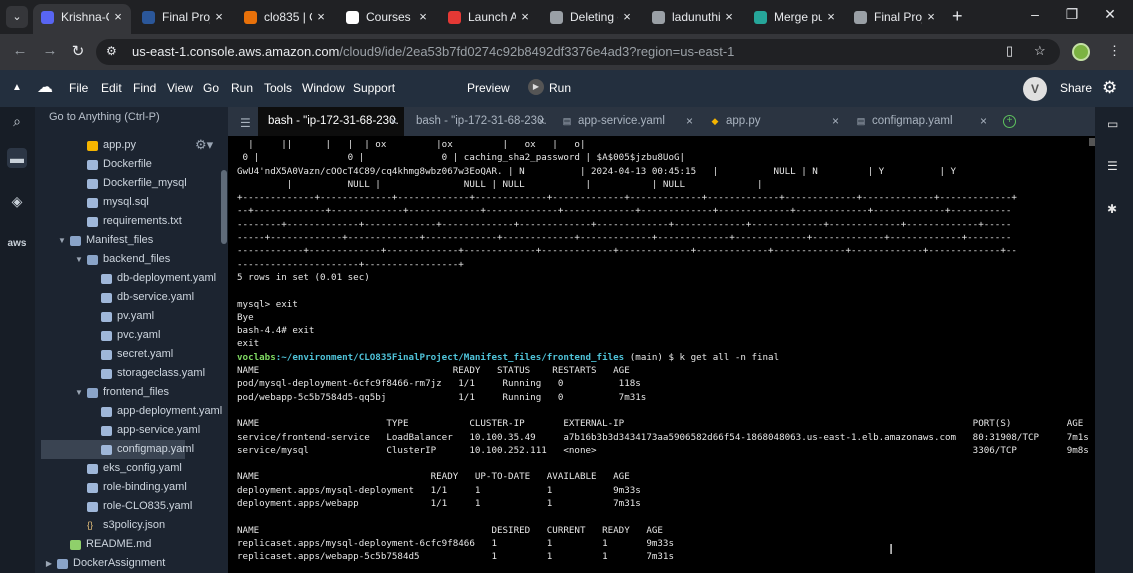 The height and width of the screenshot is (573, 1133). I want to click on tree-file: Dockerfile, so click(131, 164).